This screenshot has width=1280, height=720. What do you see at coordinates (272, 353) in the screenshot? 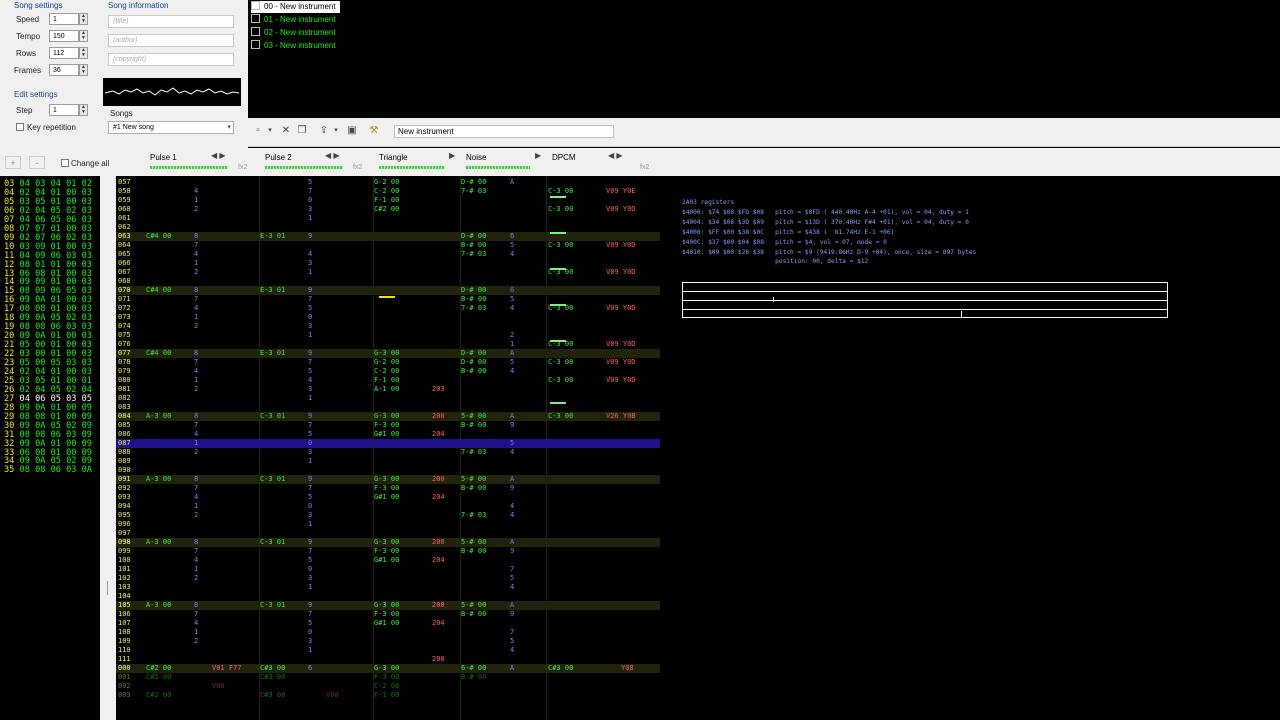
I see `note-cell: E-3 01` at bounding box center [272, 353].